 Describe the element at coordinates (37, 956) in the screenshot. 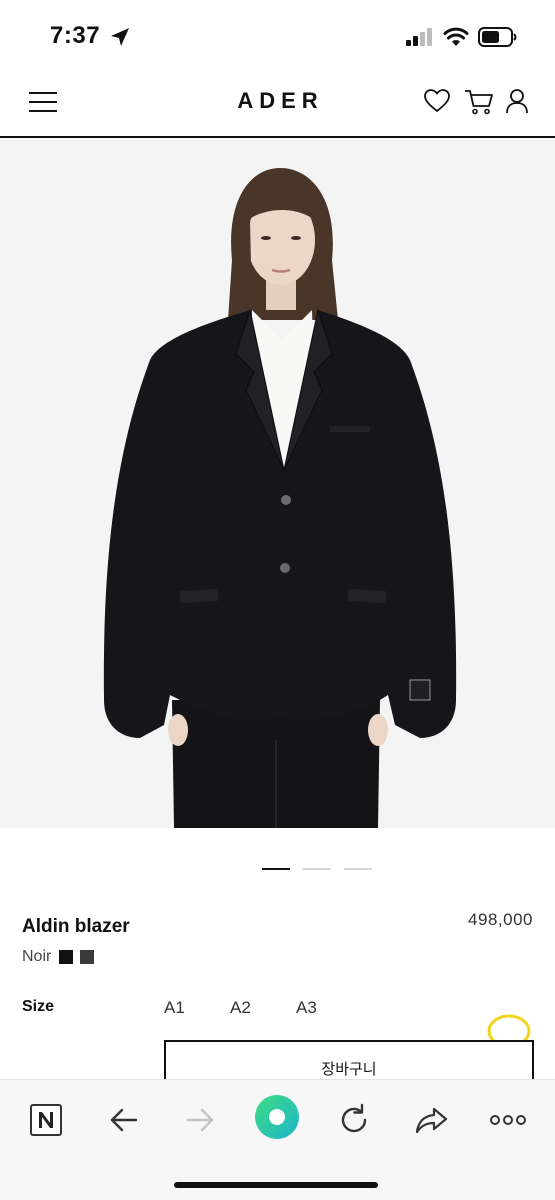

I see `color-label: Noir` at that location.